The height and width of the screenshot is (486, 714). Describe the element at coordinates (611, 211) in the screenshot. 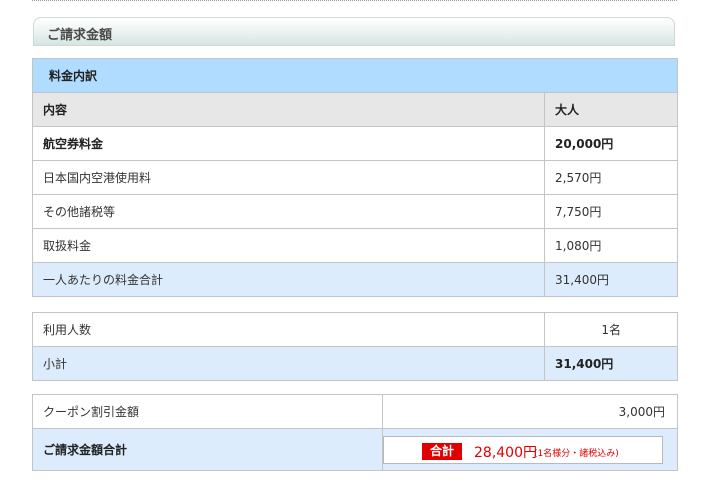

I see `fare-row-value: 7,750円` at that location.